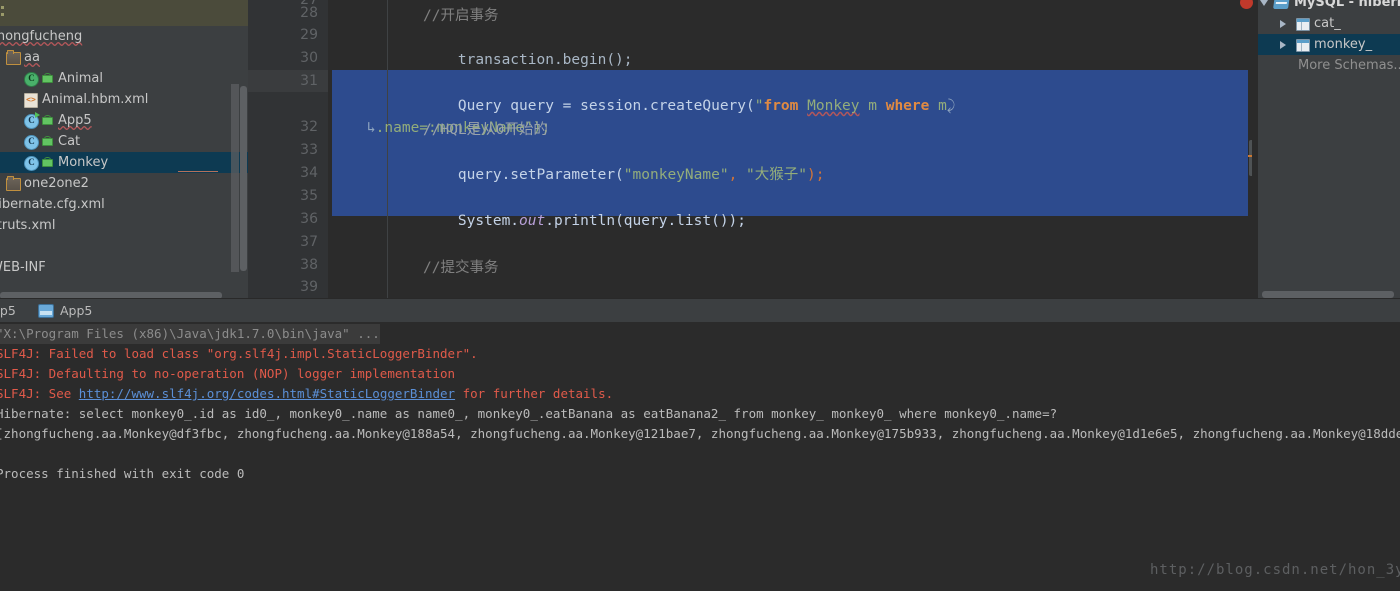  Describe the element at coordinates (309, 58) in the screenshot. I see `line-number-30: 30` at that location.